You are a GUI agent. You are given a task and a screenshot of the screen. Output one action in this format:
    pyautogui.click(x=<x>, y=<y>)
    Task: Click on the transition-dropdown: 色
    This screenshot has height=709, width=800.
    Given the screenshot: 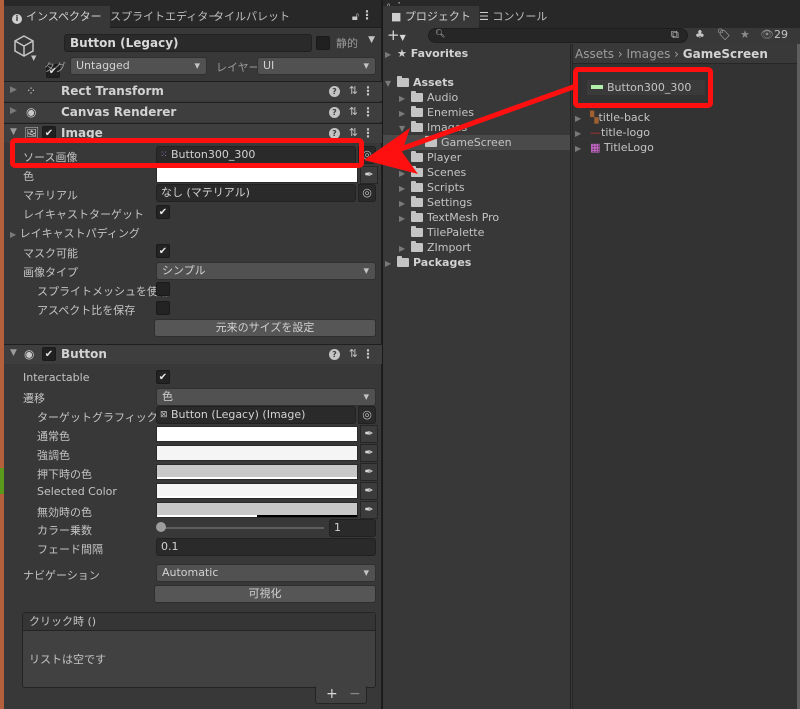 What is the action you would take?
    pyautogui.click(x=266, y=397)
    